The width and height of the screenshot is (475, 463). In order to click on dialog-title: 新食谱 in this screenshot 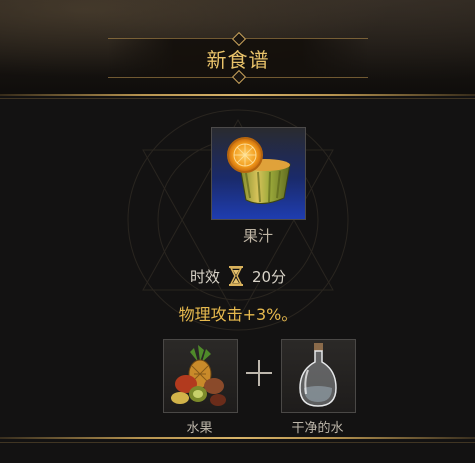, I will do `click(238, 60)`.